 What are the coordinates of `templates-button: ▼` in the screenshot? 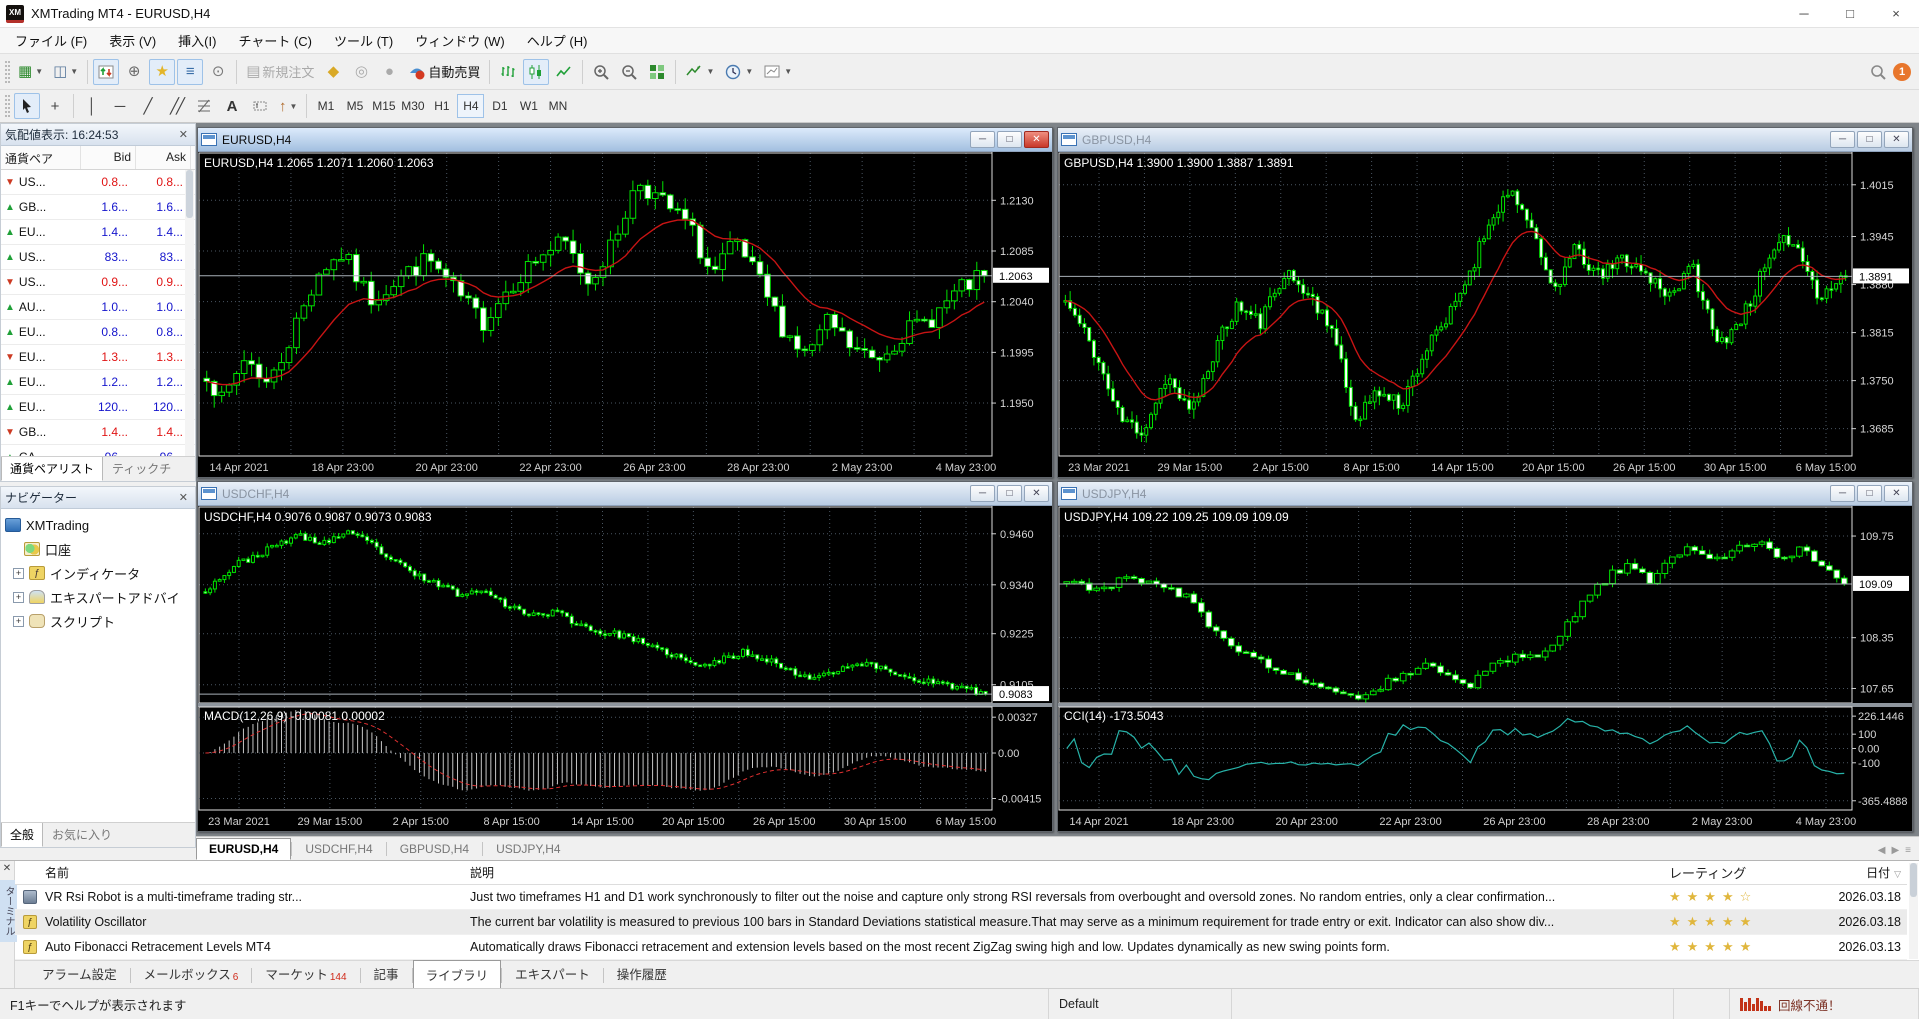 It's located at (777, 72).